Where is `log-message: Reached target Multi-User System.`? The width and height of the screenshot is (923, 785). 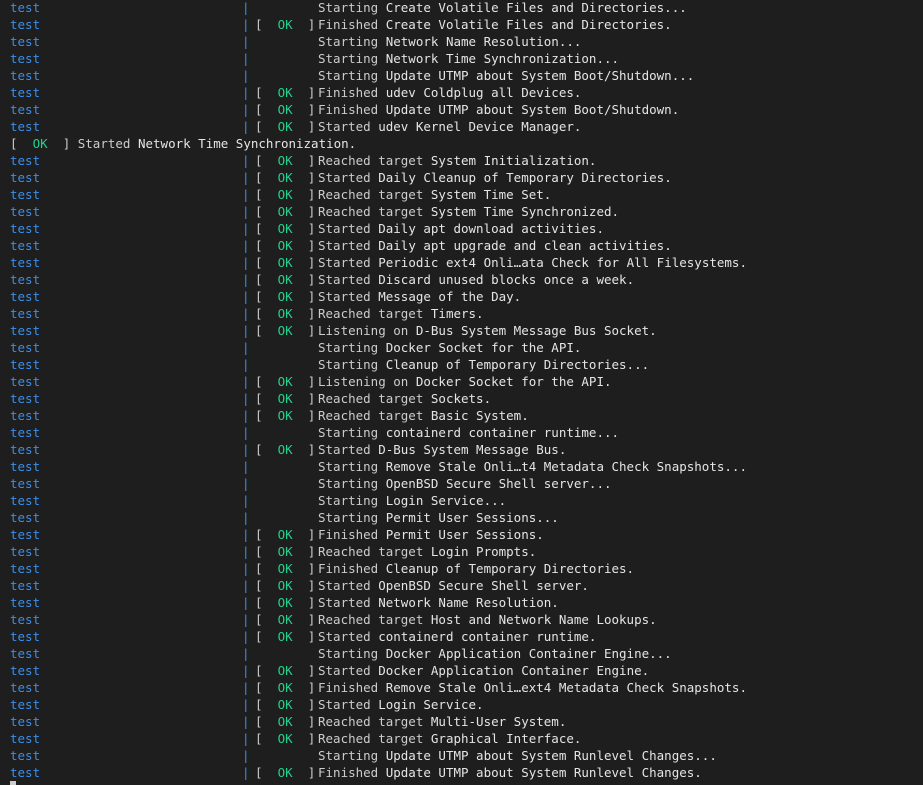
log-message: Reached target Multi-User System. is located at coordinates (442, 721).